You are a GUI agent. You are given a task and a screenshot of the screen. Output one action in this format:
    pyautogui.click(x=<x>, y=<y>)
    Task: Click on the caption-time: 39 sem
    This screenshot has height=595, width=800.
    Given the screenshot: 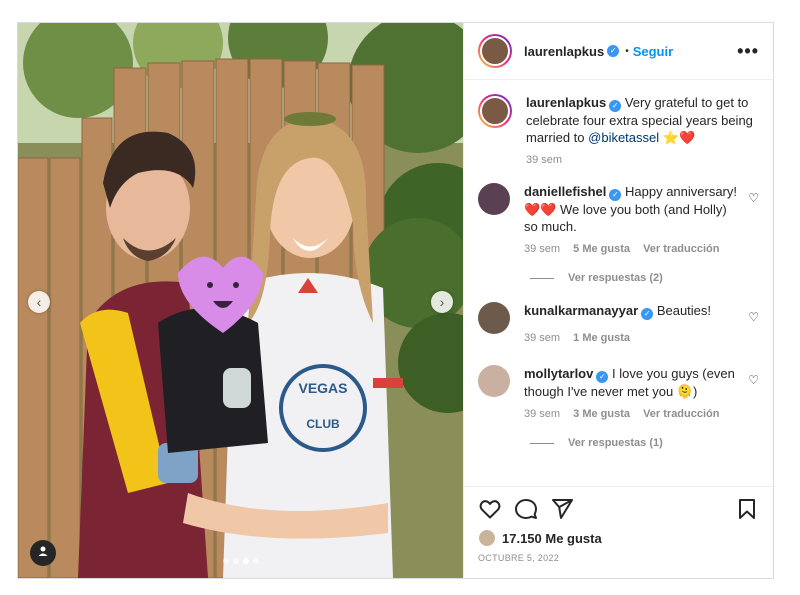 What is the action you would take?
    pyautogui.click(x=544, y=160)
    